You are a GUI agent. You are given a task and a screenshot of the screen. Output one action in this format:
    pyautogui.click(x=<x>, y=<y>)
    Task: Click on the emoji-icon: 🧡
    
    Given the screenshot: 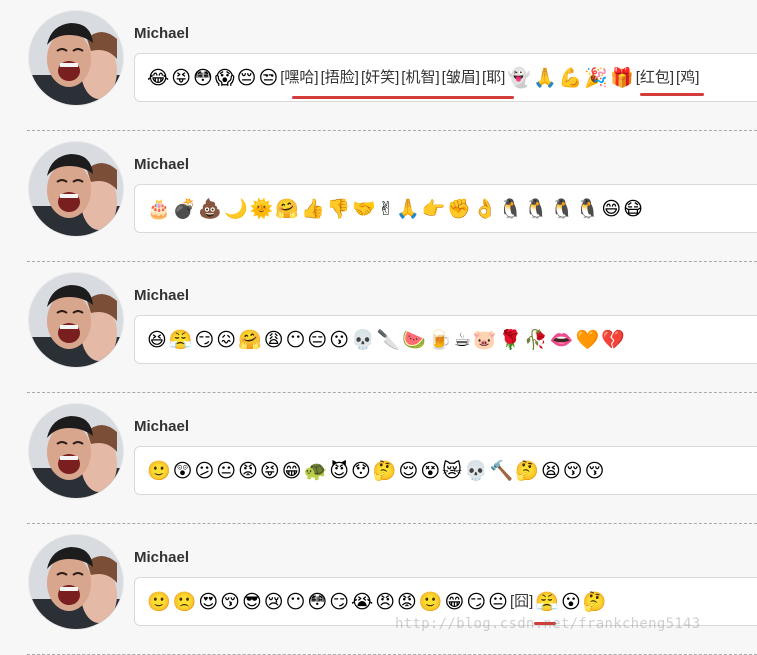 What is the action you would take?
    pyautogui.click(x=587, y=340)
    